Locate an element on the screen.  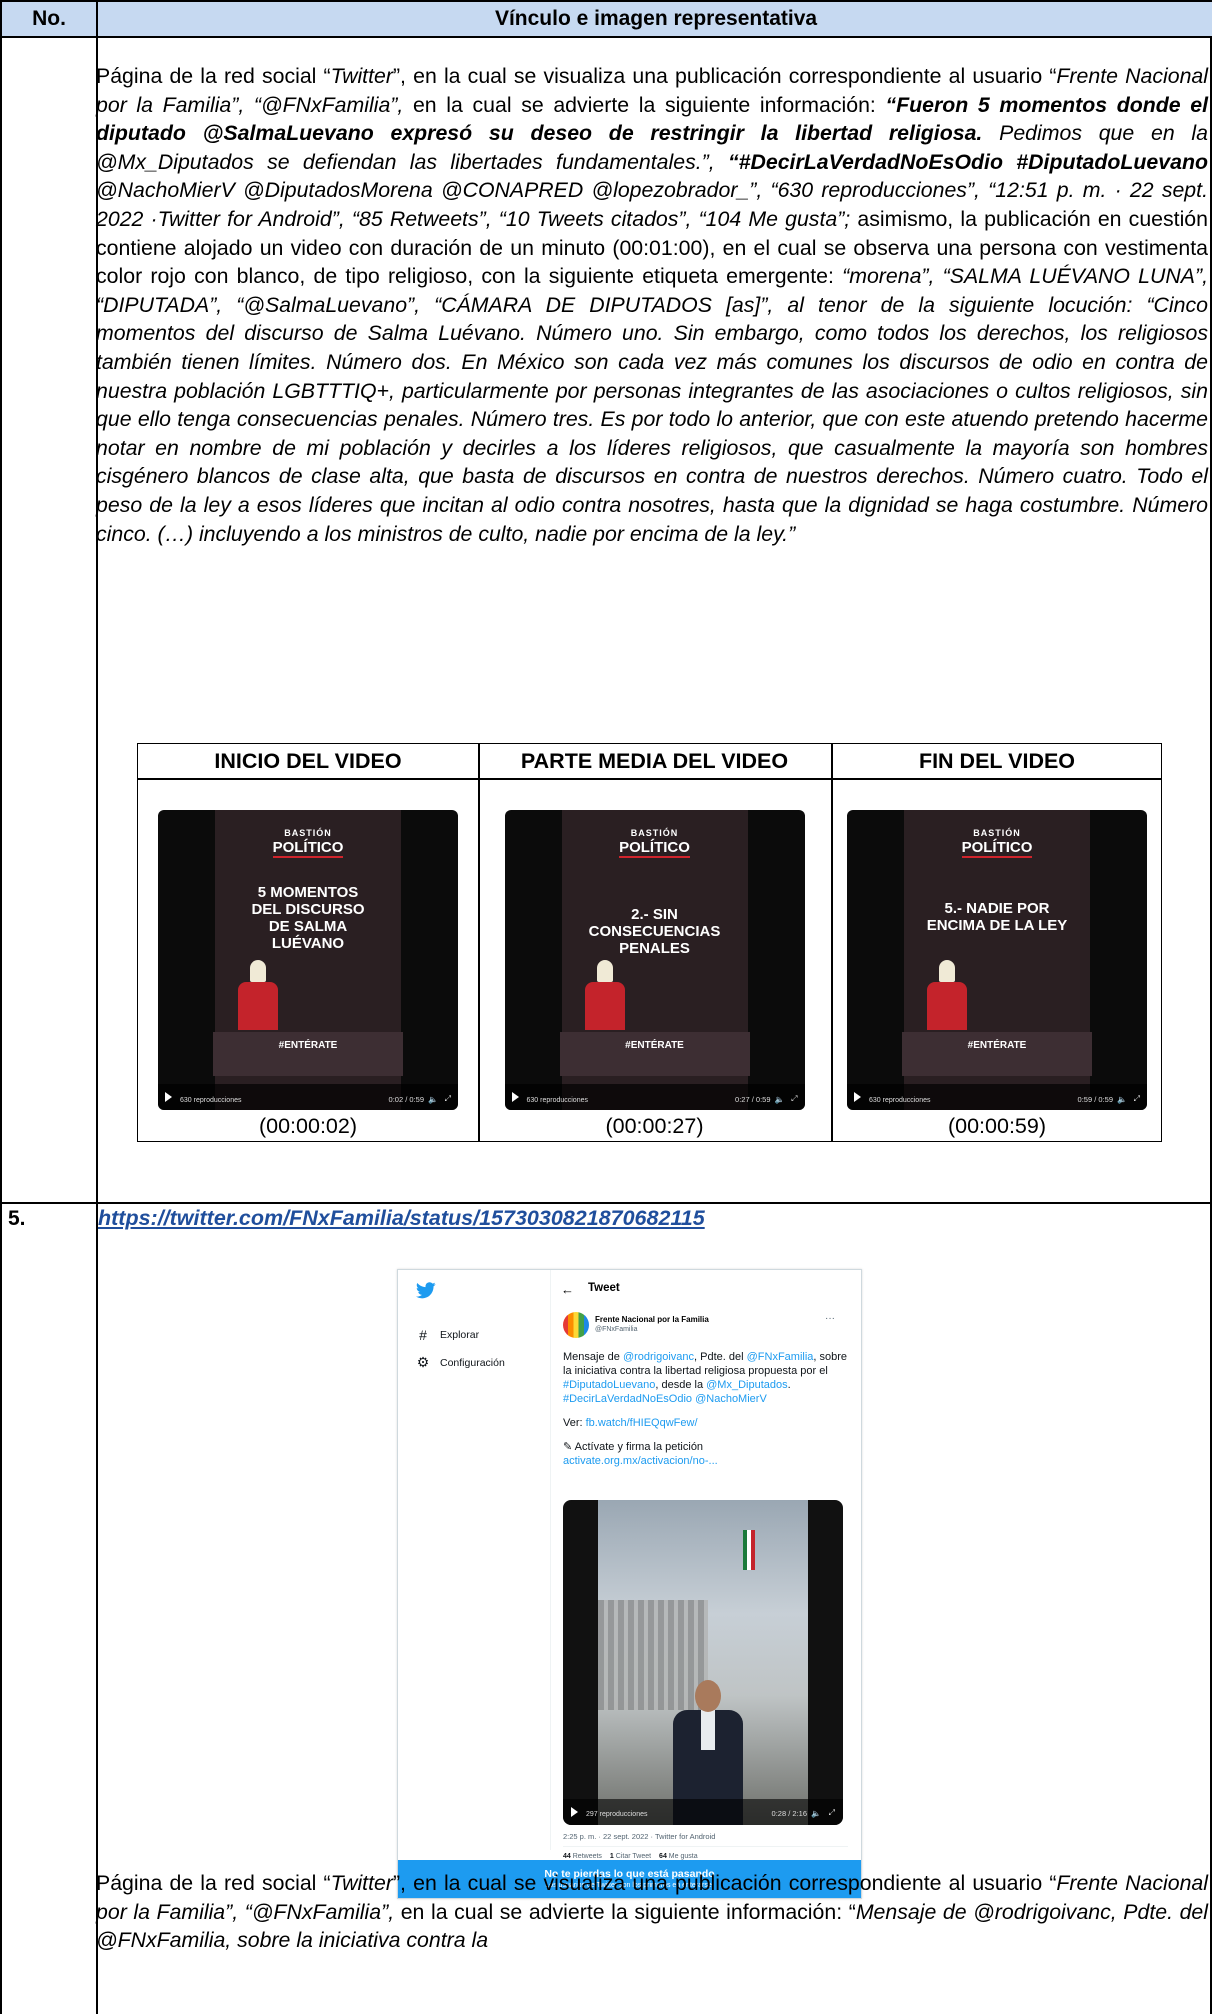
video-column-header: FIN DEL VIDEO is located at coordinates (997, 760).